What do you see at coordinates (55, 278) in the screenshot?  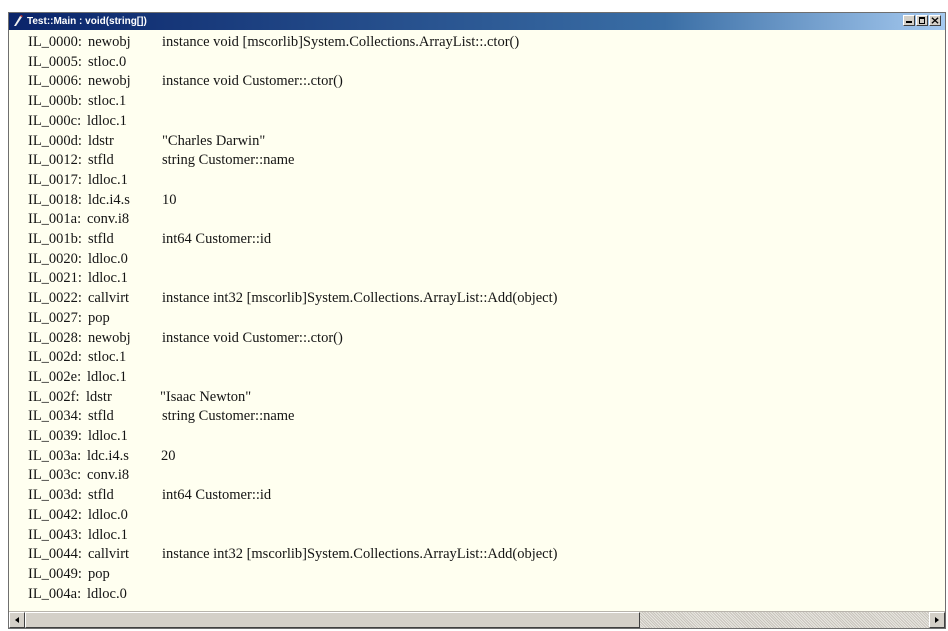 I see `il-offset-label: IL_0021:` at bounding box center [55, 278].